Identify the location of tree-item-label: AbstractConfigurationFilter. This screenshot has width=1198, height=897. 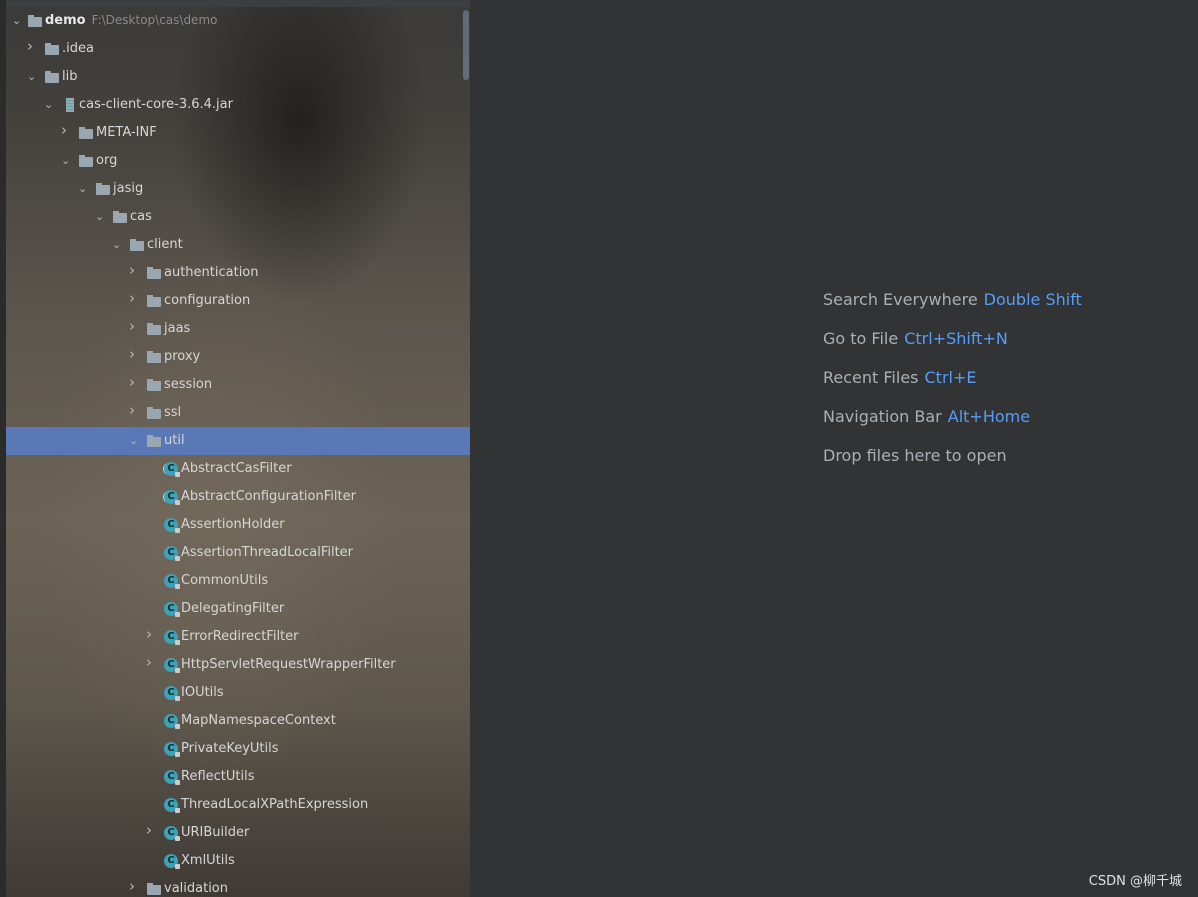
(268, 496).